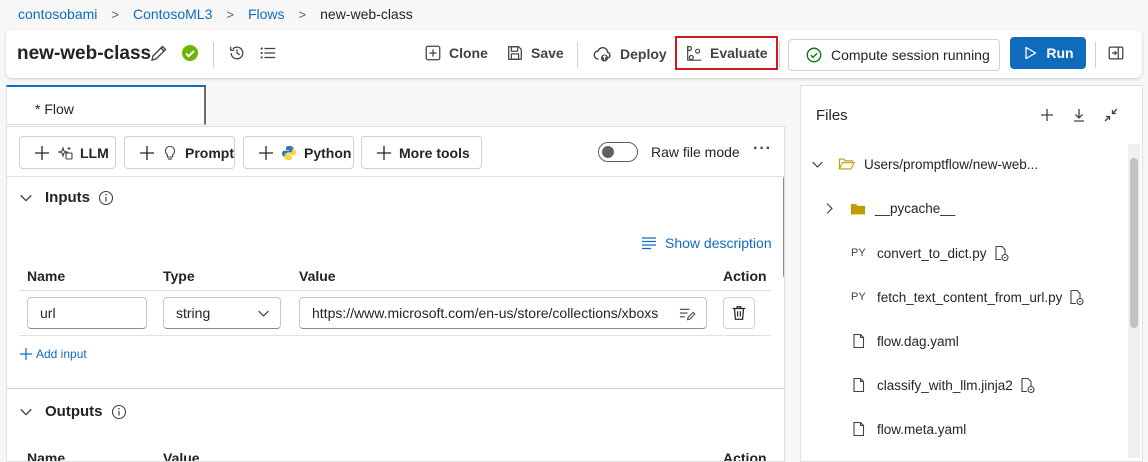 The width and height of the screenshot is (1148, 462). I want to click on add-input-button: Add input, so click(53, 354).